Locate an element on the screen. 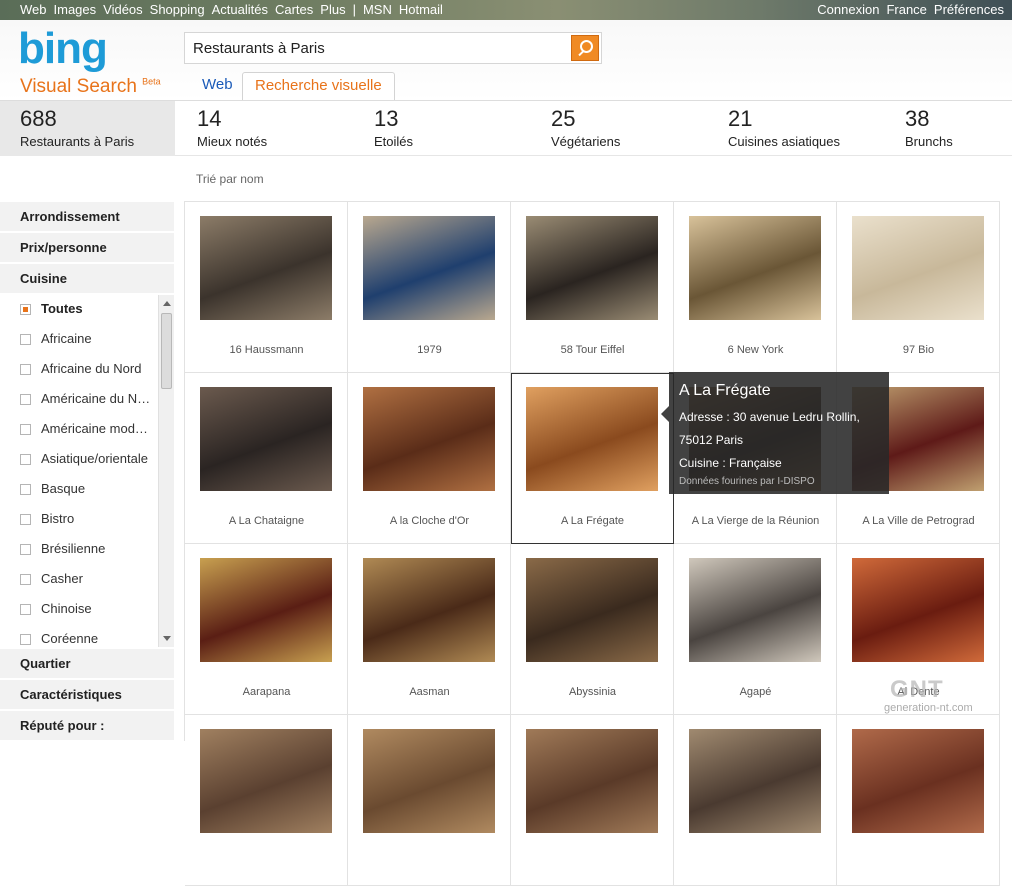  nav-connexion: Connexion is located at coordinates (848, 9).